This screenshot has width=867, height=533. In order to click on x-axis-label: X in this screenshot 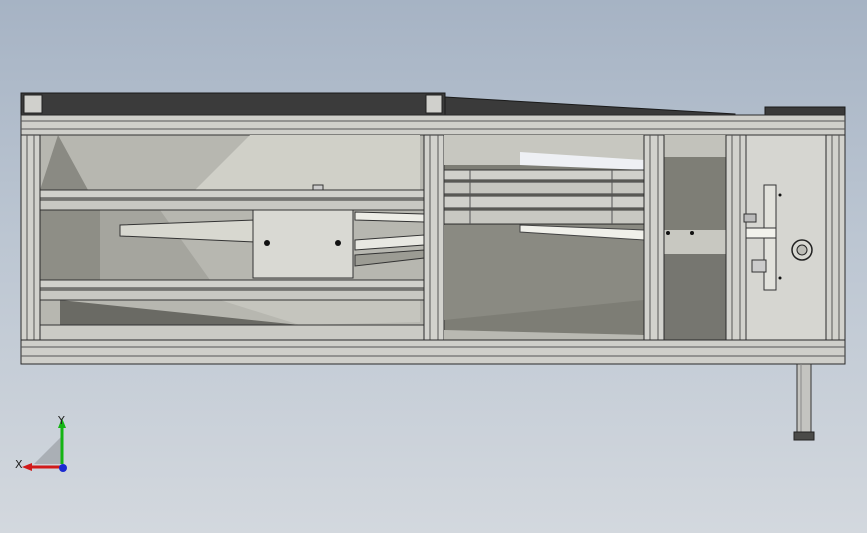, I will do `click(19, 464)`.